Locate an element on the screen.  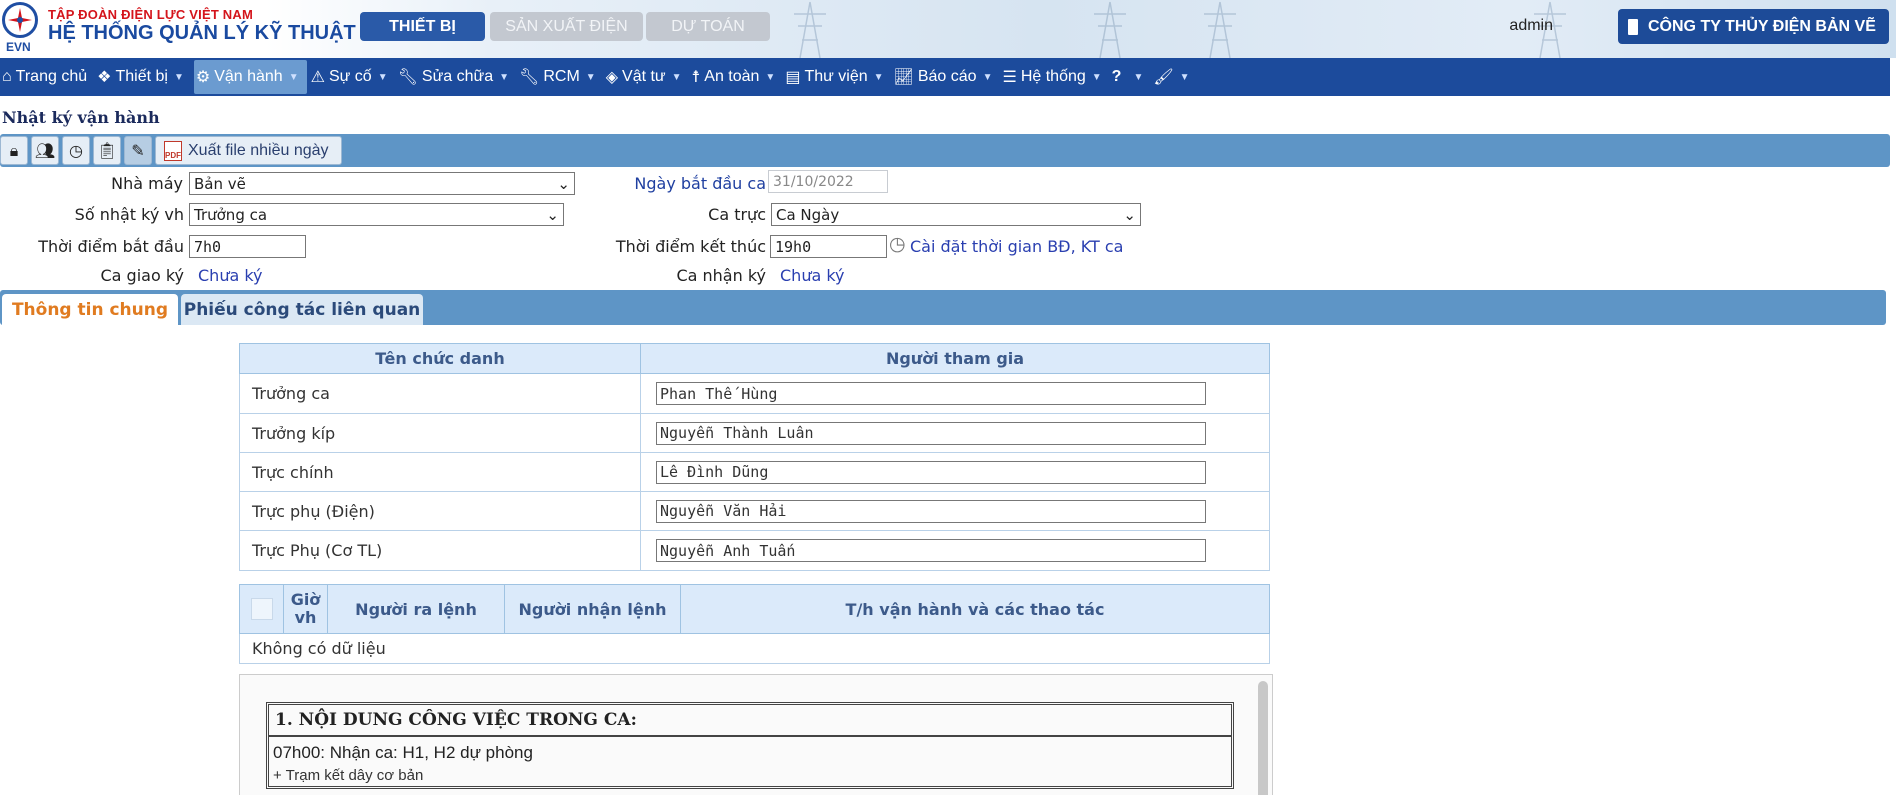
menu-thu-vien: ▤ Thư viện ▼ is located at coordinates (837, 77).